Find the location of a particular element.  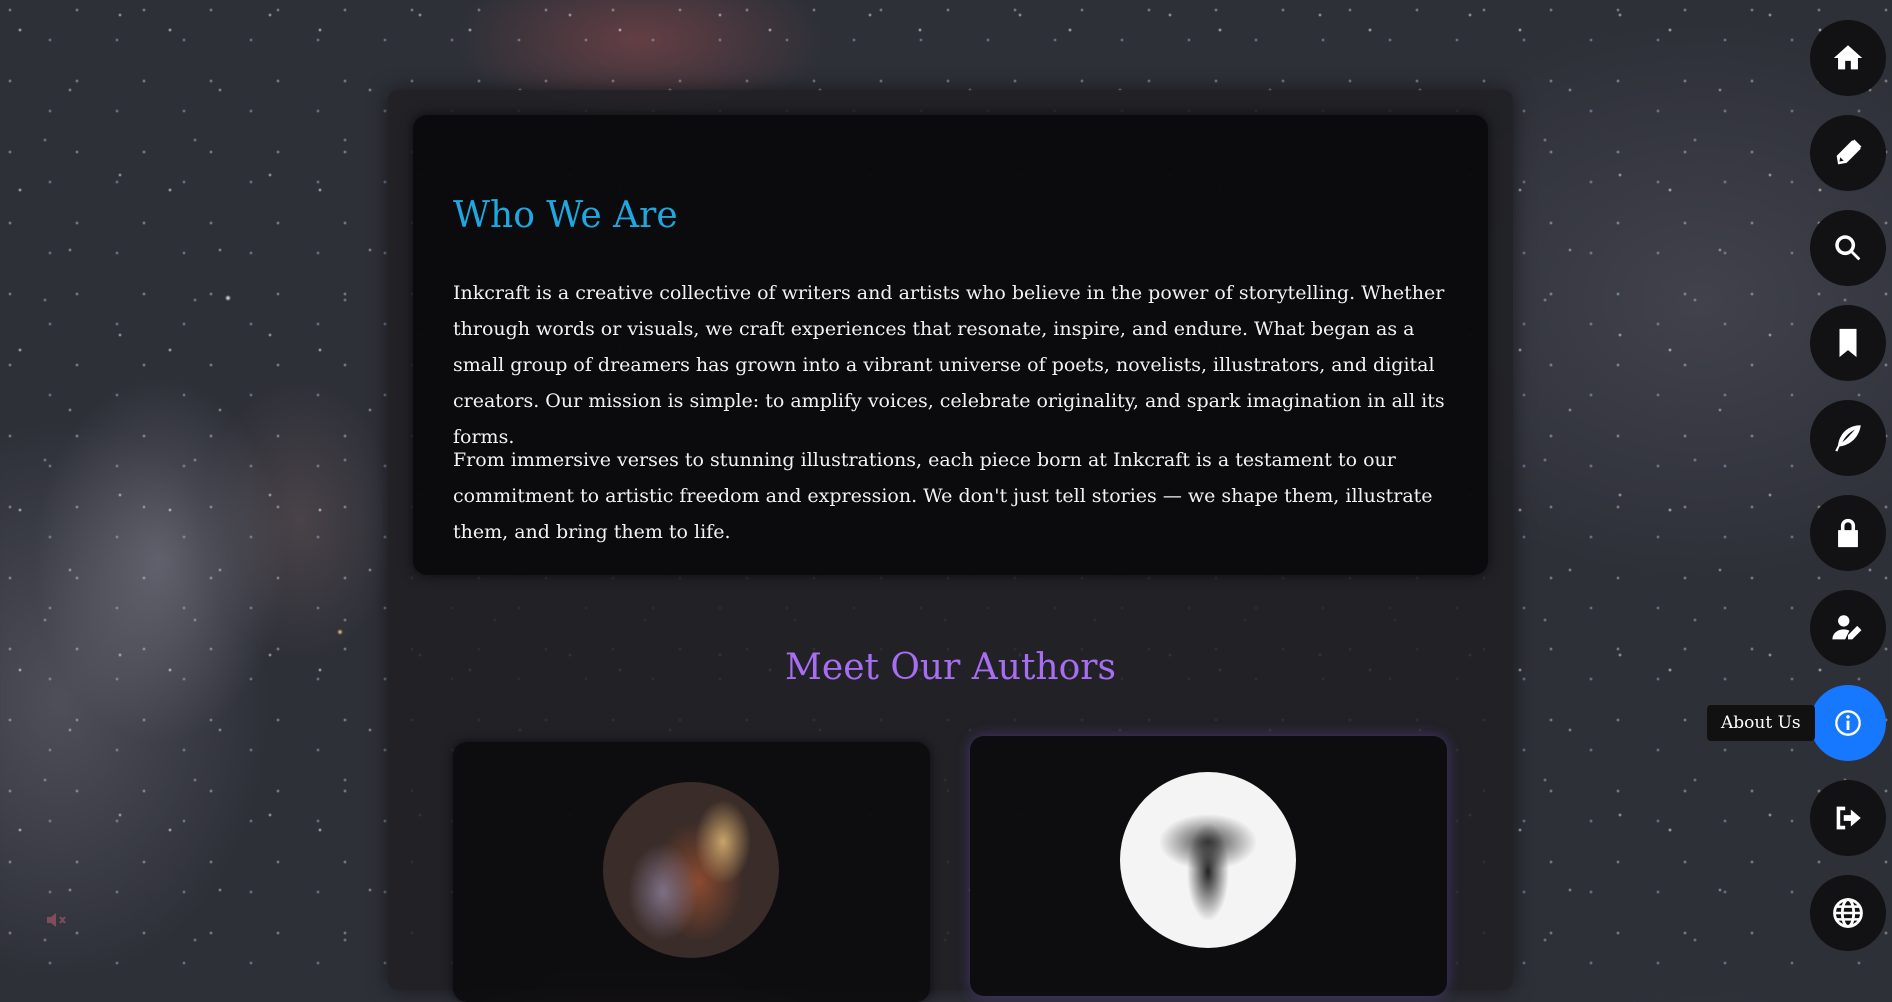

nav-language-button is located at coordinates (1848, 913).